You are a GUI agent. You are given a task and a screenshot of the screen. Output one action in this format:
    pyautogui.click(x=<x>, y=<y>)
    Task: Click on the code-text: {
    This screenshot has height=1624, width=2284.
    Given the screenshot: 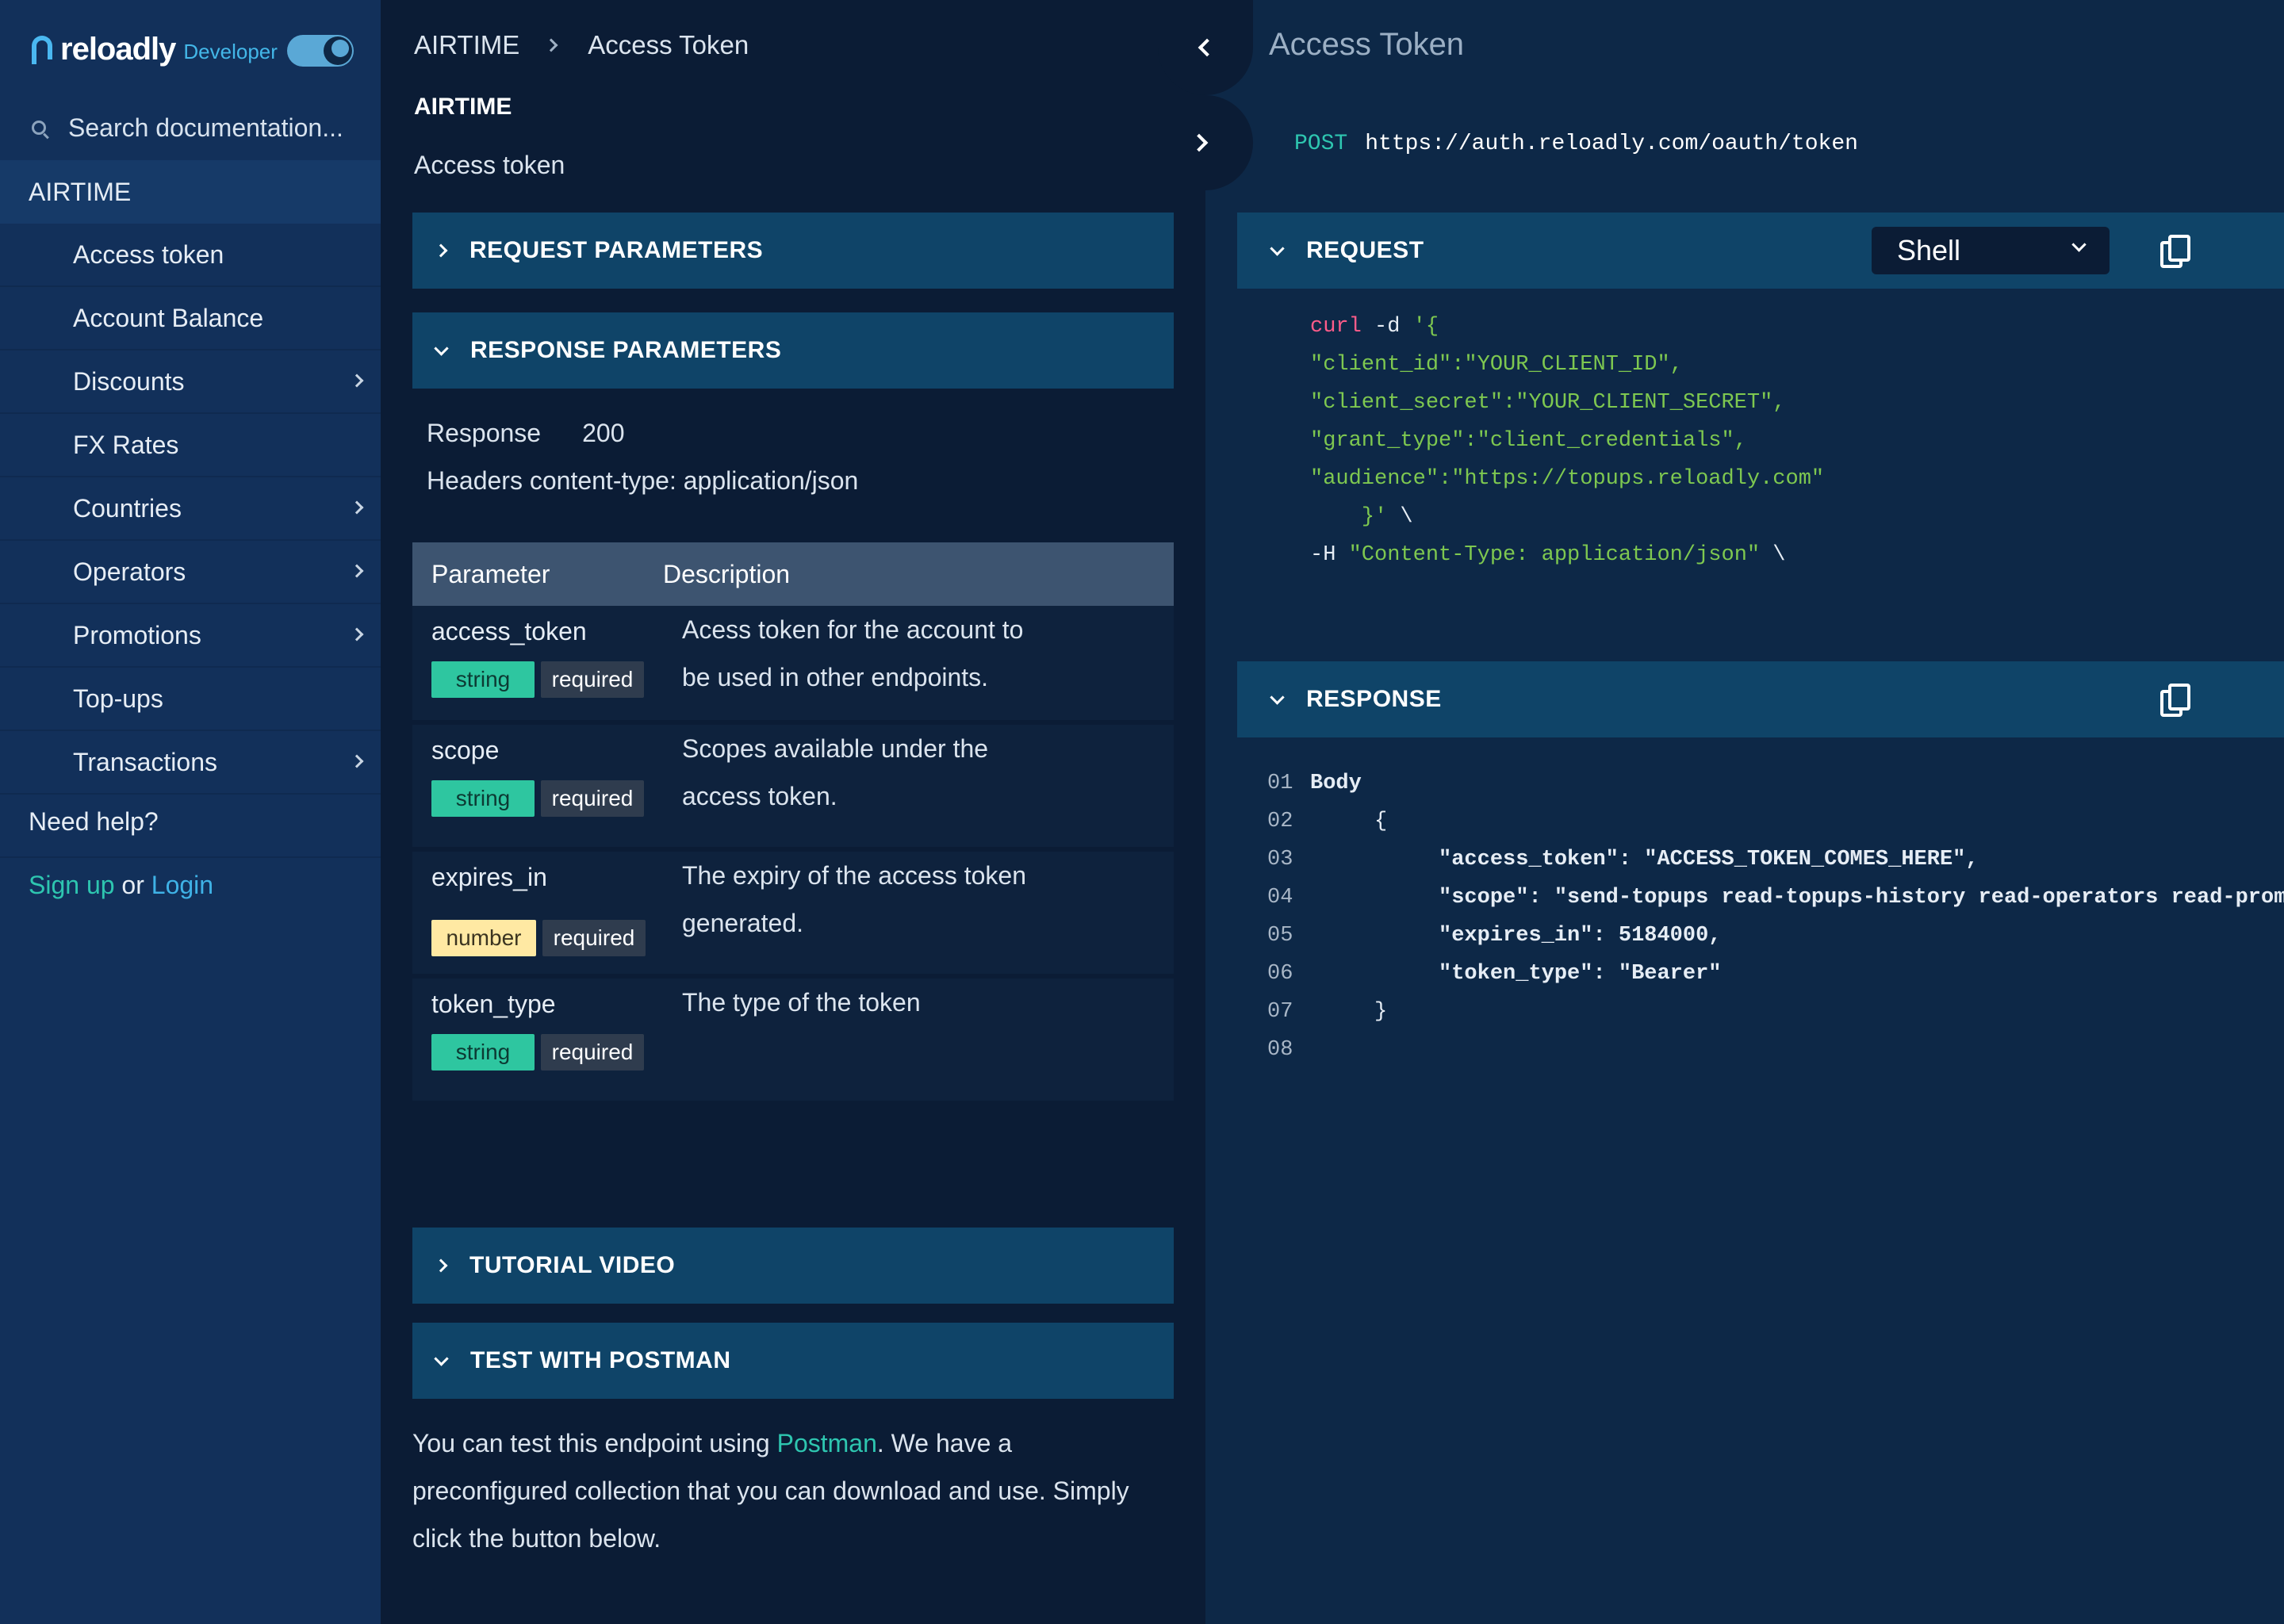 What is the action you would take?
    pyautogui.click(x=1349, y=821)
    